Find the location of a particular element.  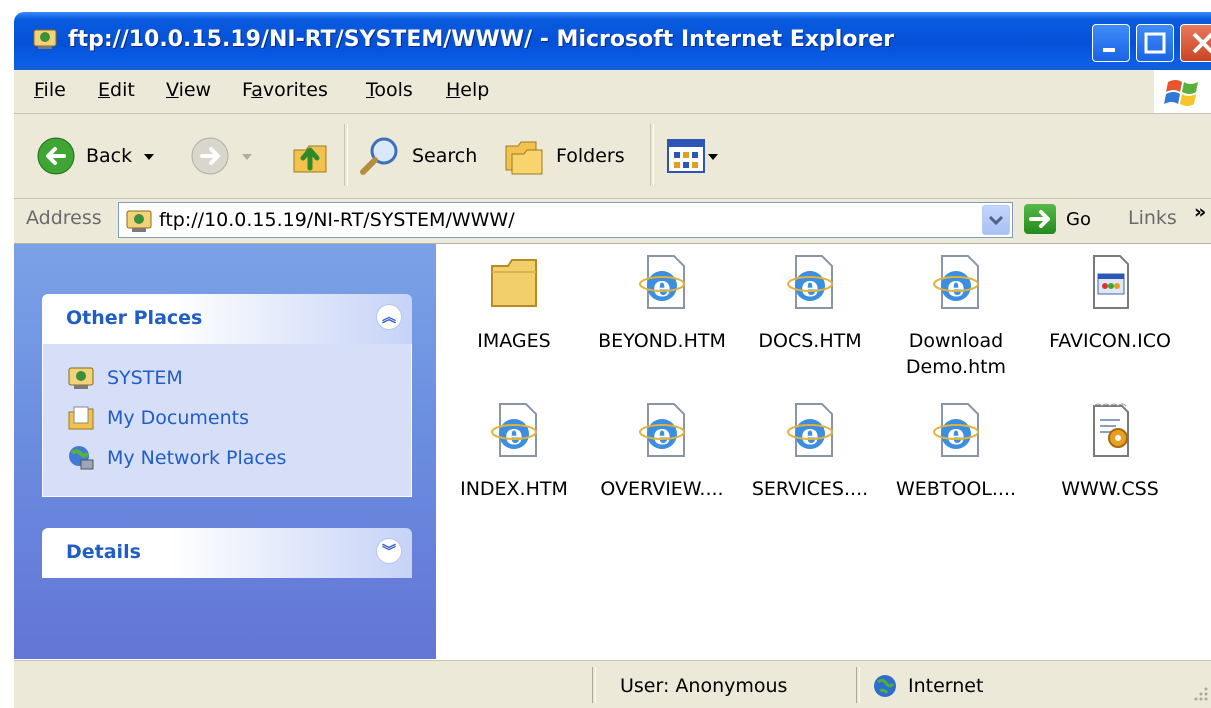

address-dropdown-button is located at coordinates (996, 220).